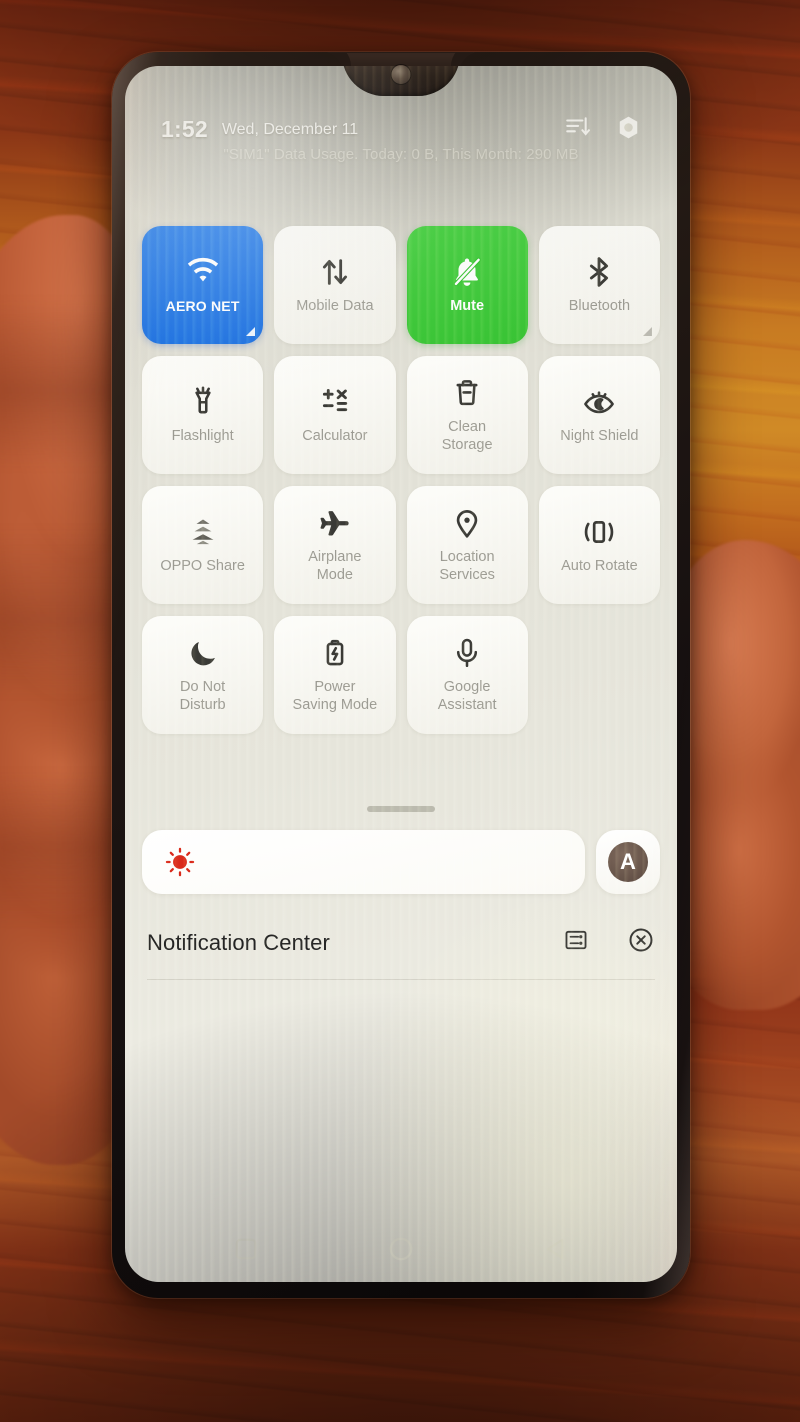 The width and height of the screenshot is (800, 1422). Describe the element at coordinates (467, 675) in the screenshot. I see `qs-tile-google-assistant: Google Assistant` at that location.